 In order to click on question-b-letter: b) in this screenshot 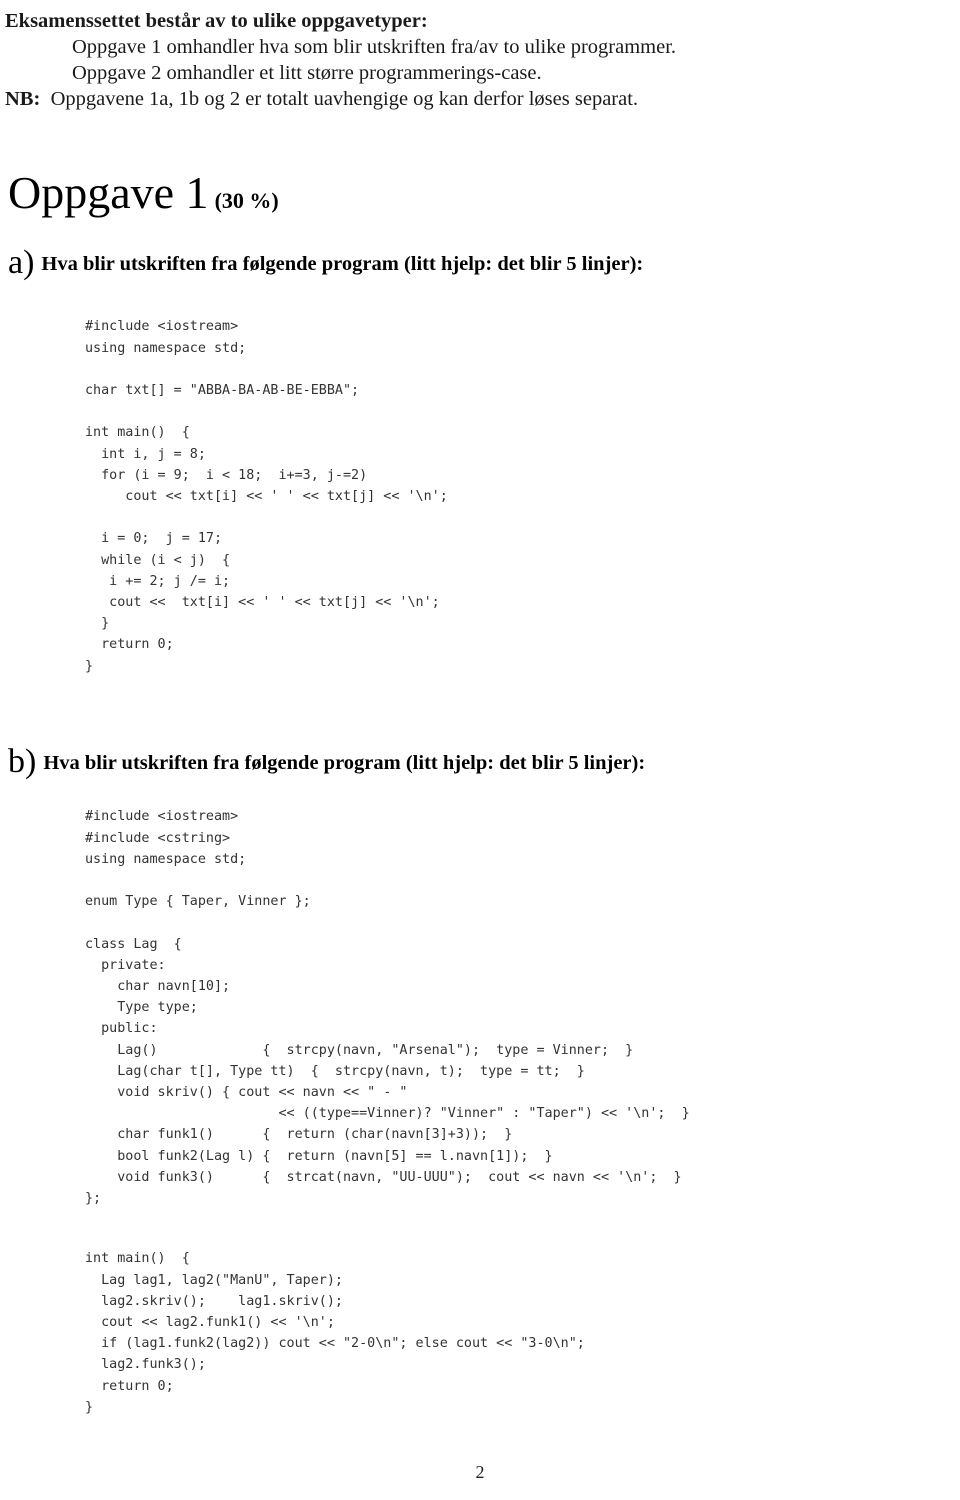, I will do `click(22, 761)`.